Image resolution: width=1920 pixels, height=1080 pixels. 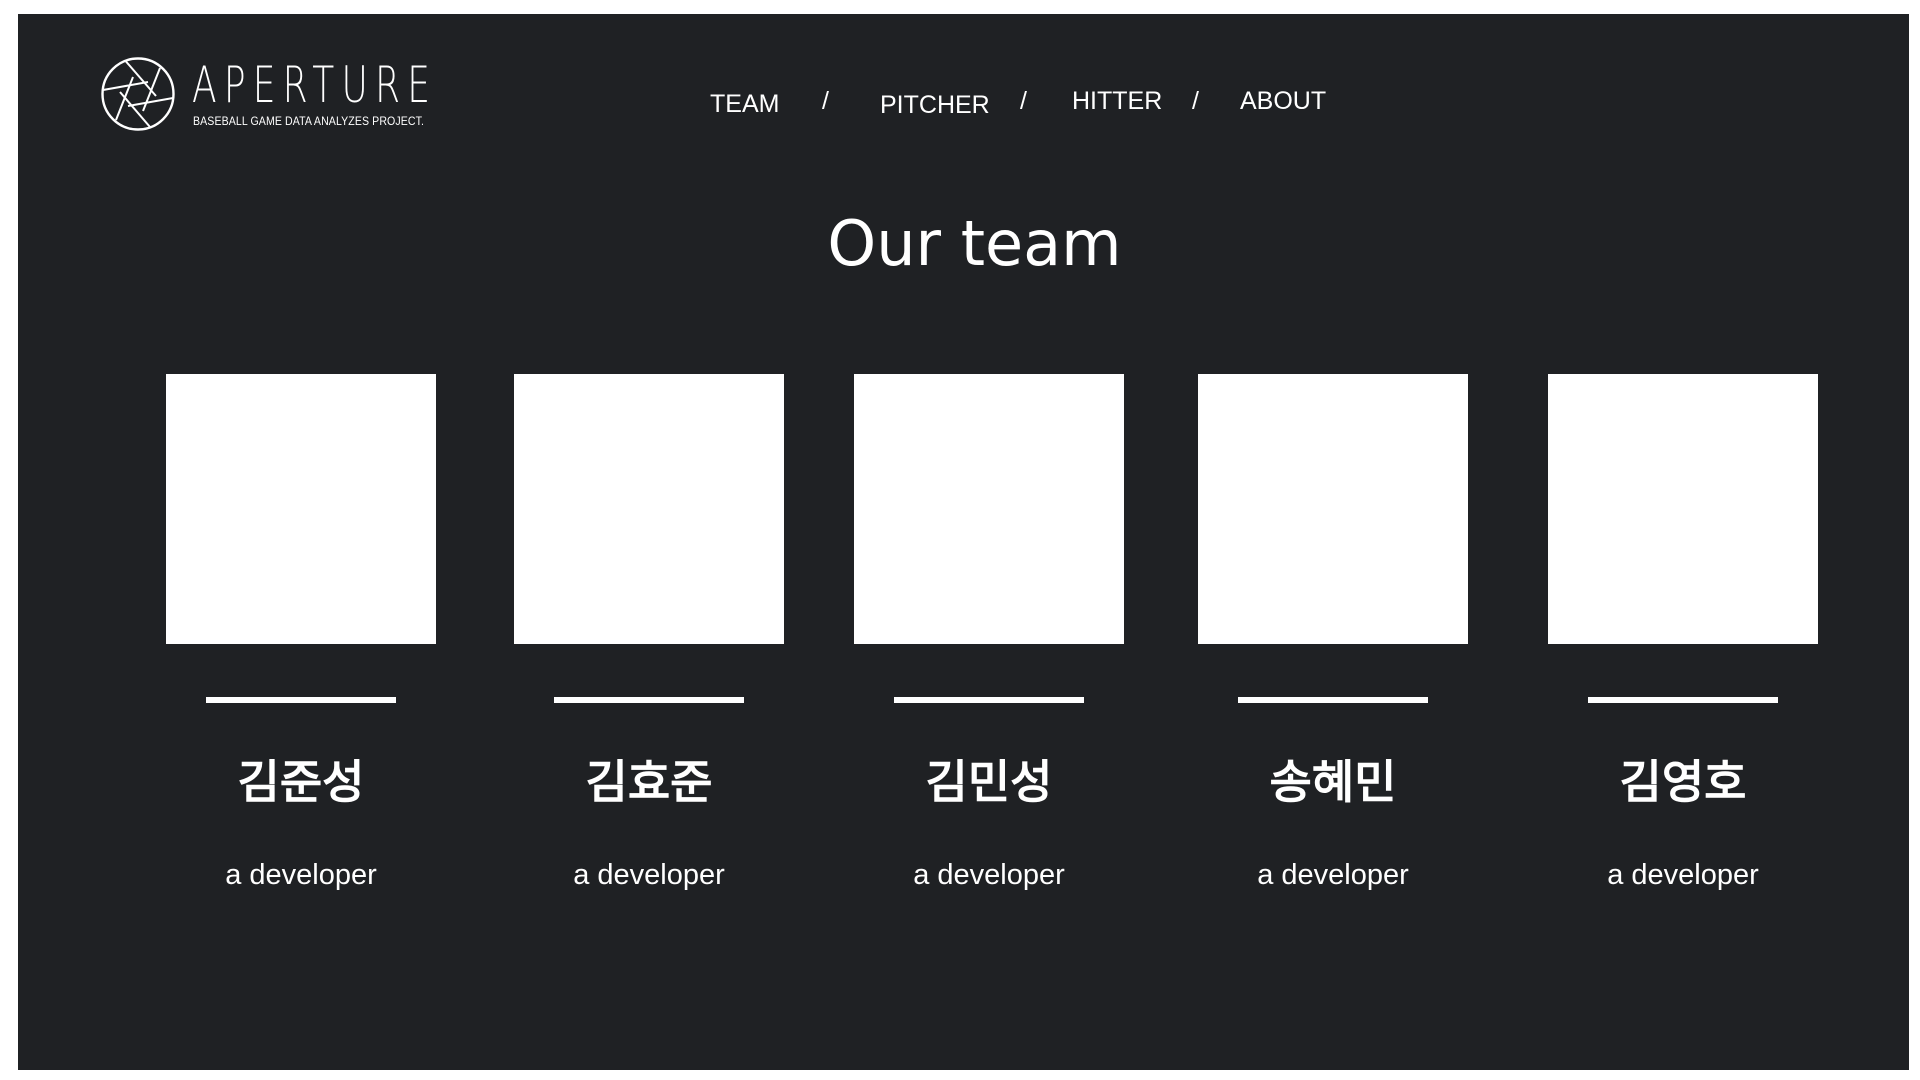 What do you see at coordinates (1683, 654) in the screenshot?
I see `team-member-card: 김영호 a developer` at bounding box center [1683, 654].